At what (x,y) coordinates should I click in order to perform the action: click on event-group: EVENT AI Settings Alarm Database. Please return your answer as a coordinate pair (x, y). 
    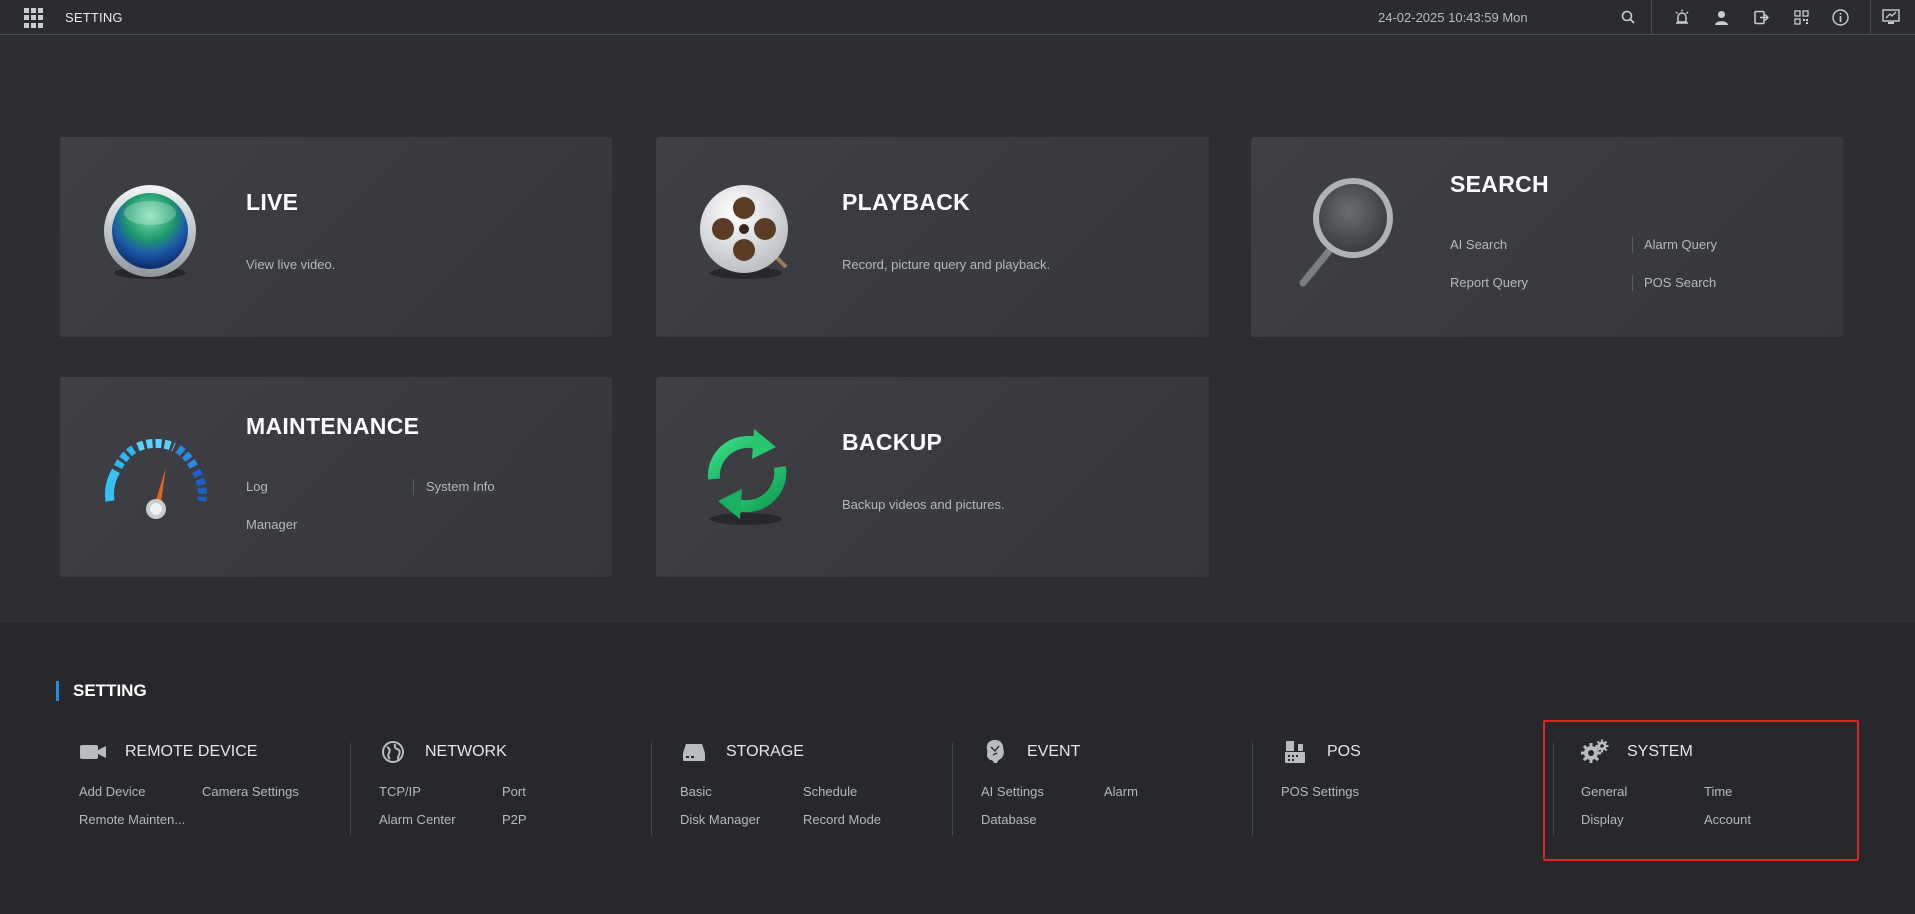
    Looking at the image, I should click on (1111, 804).